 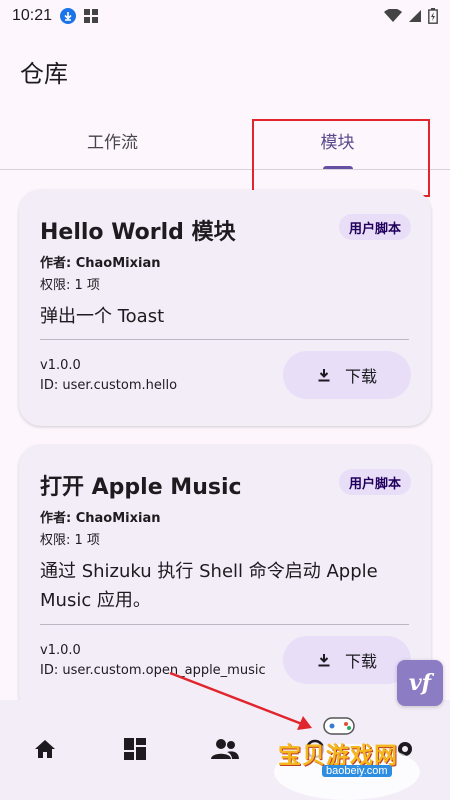 I want to click on page-title: 仓库, so click(x=44, y=74).